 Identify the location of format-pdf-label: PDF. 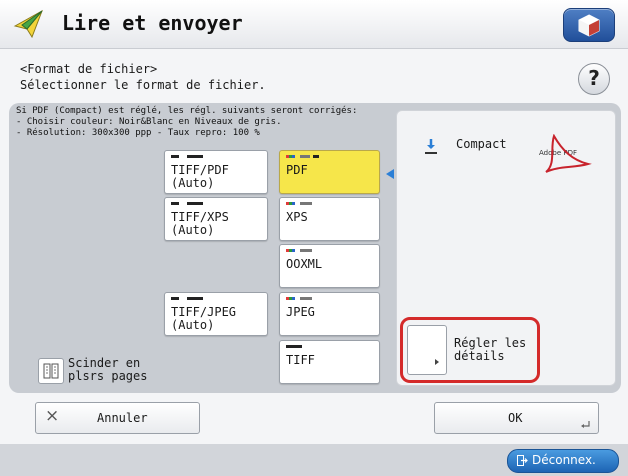
(297, 170).